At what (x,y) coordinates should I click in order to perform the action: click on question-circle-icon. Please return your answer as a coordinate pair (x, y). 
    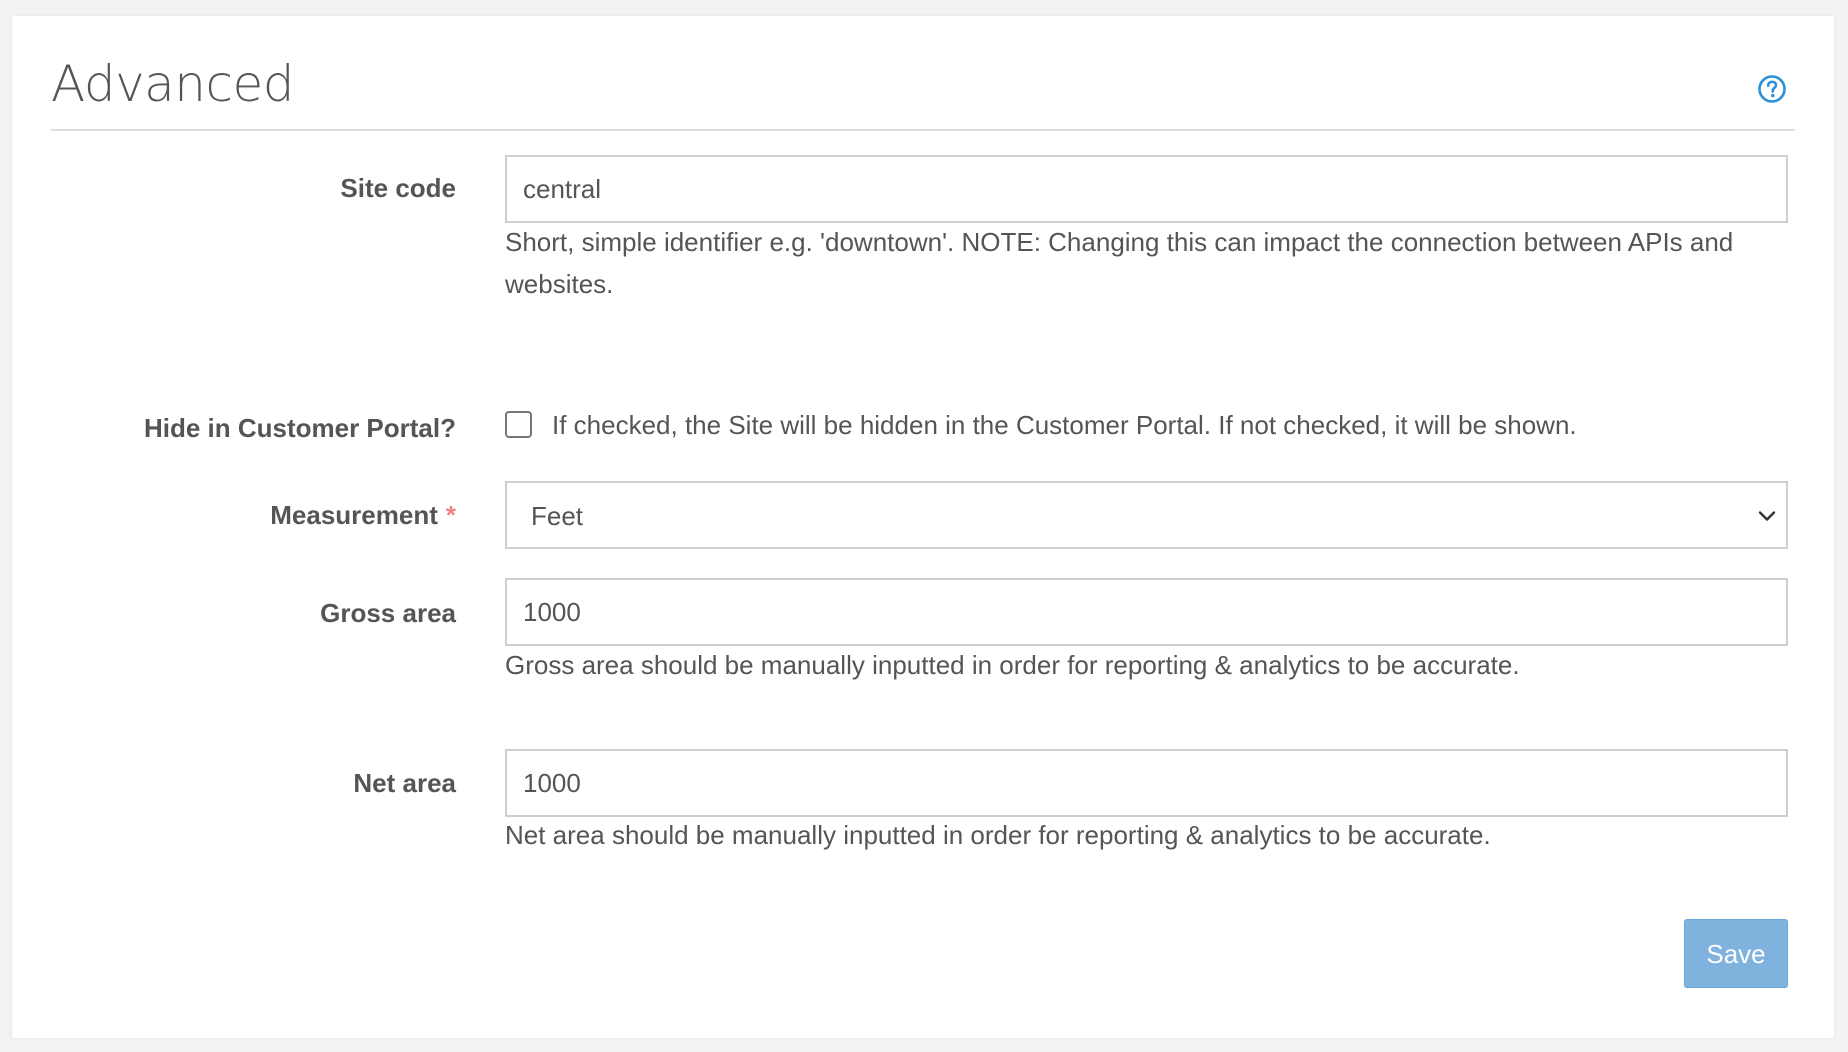
    Looking at the image, I should click on (1772, 89).